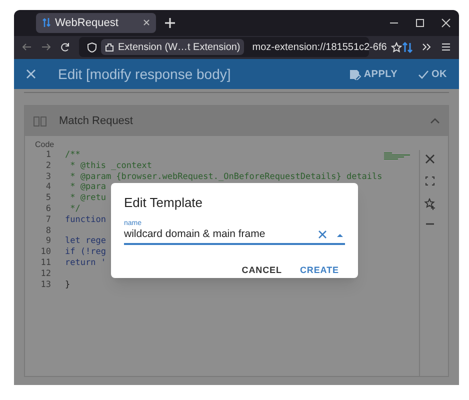 This screenshot has width=469, height=400. What do you see at coordinates (96, 22) in the screenshot?
I see `browser-tab: WebRequest` at bounding box center [96, 22].